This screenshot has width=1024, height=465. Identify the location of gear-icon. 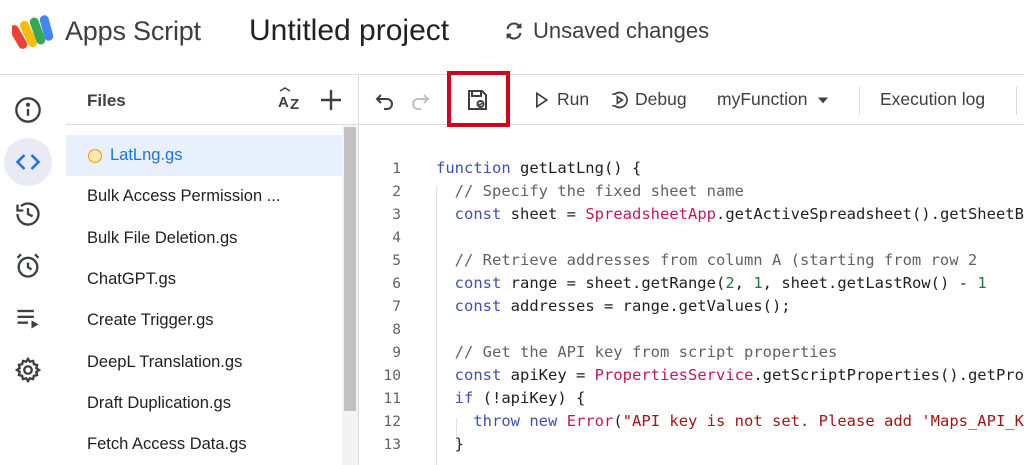
(28, 370).